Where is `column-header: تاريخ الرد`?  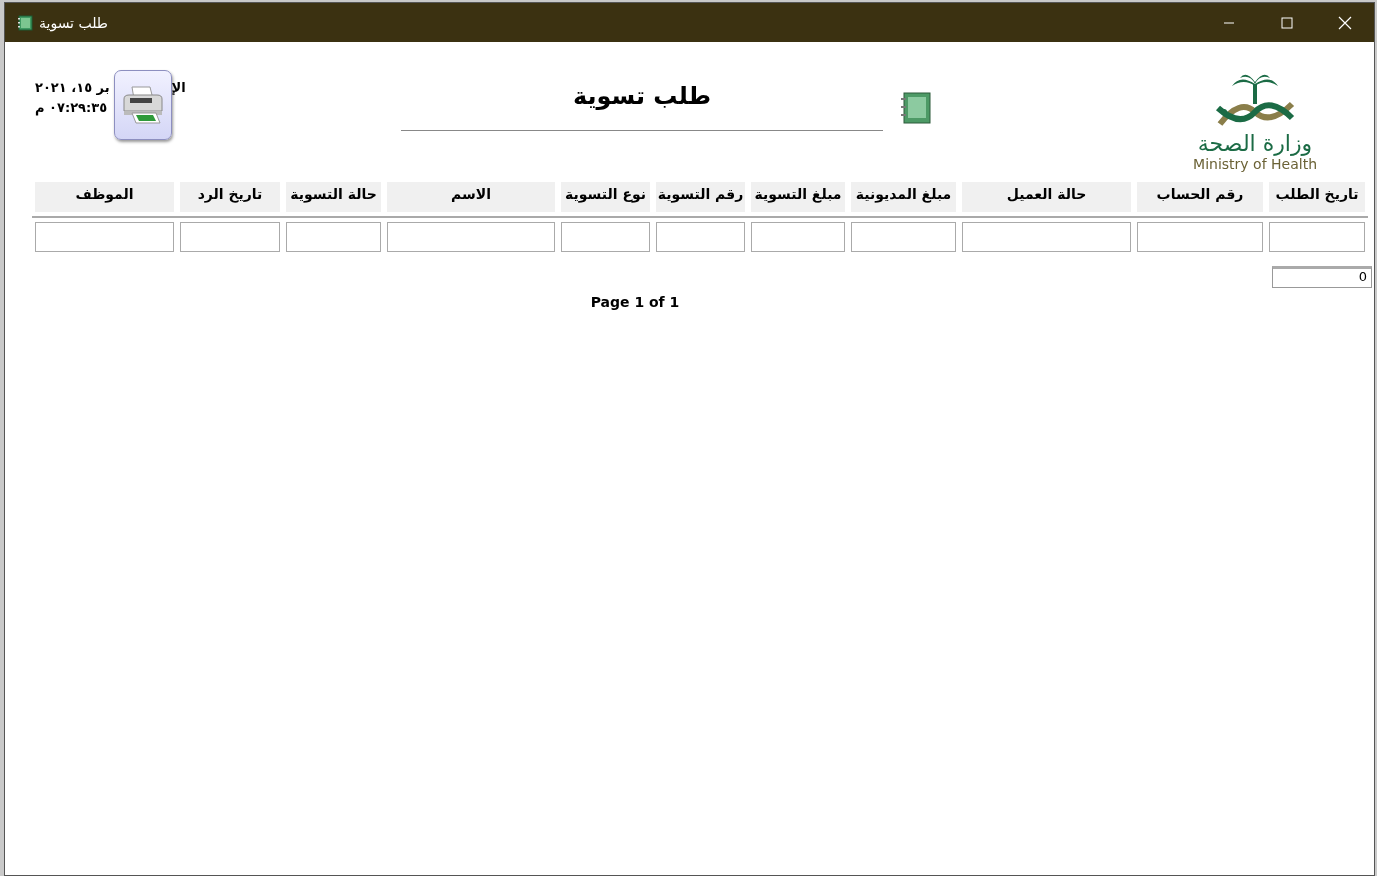 column-header: تاريخ الرد is located at coordinates (230, 197).